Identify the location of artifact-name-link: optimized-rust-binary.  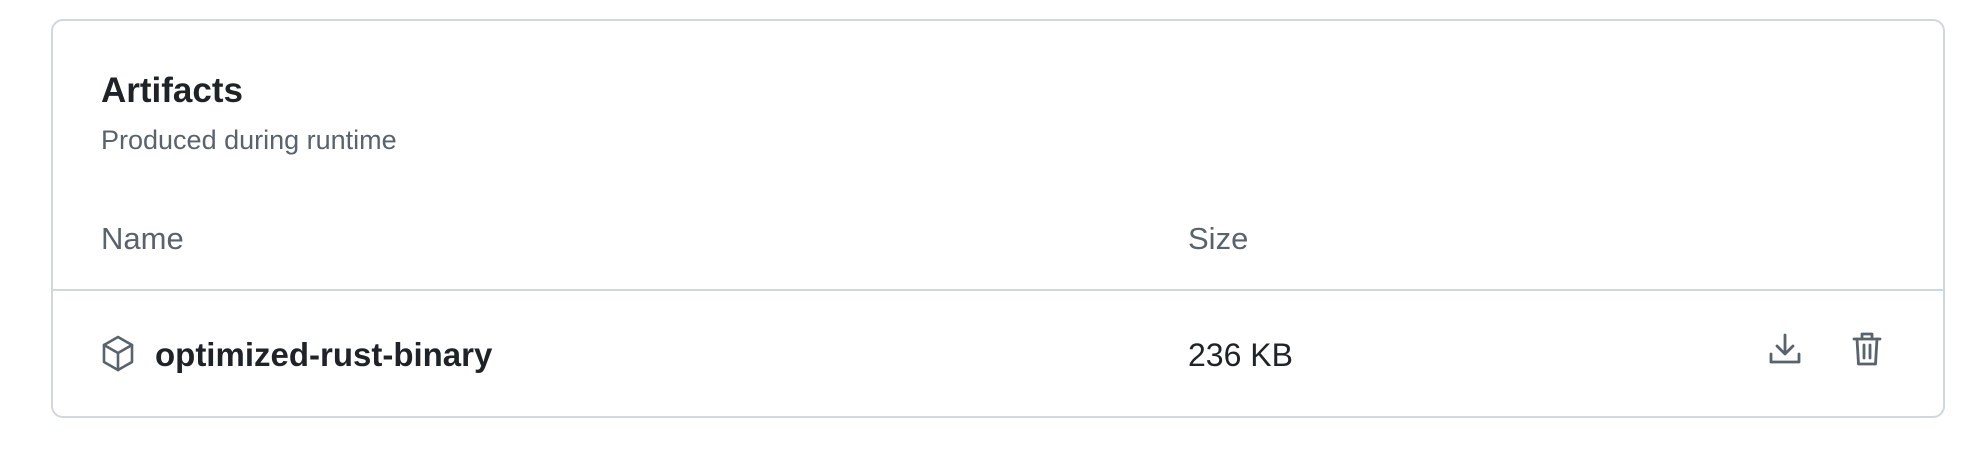
(323, 354).